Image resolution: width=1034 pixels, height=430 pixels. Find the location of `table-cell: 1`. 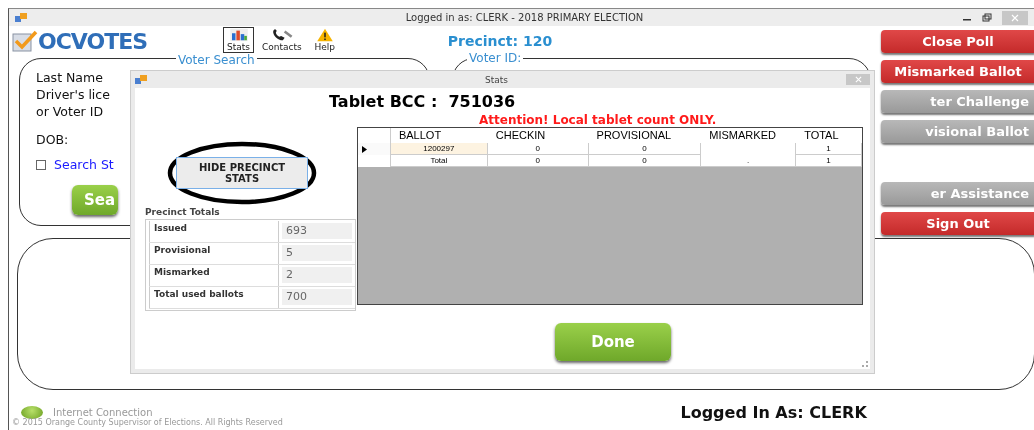

table-cell: 1 is located at coordinates (829, 161).